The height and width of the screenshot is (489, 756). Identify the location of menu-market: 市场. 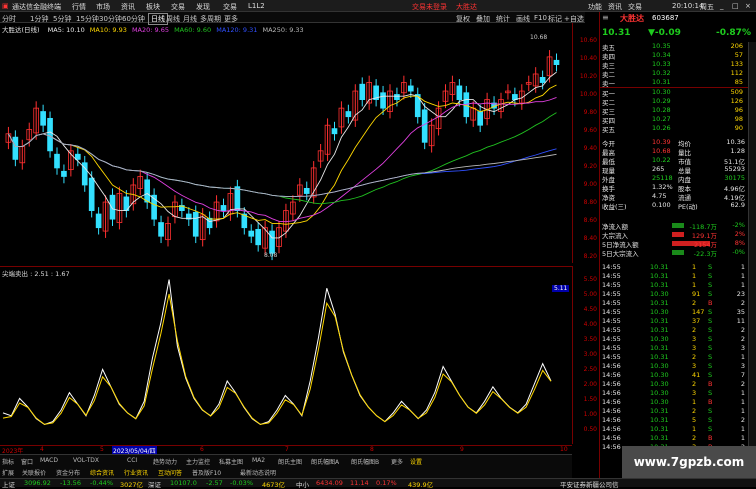
(103, 7).